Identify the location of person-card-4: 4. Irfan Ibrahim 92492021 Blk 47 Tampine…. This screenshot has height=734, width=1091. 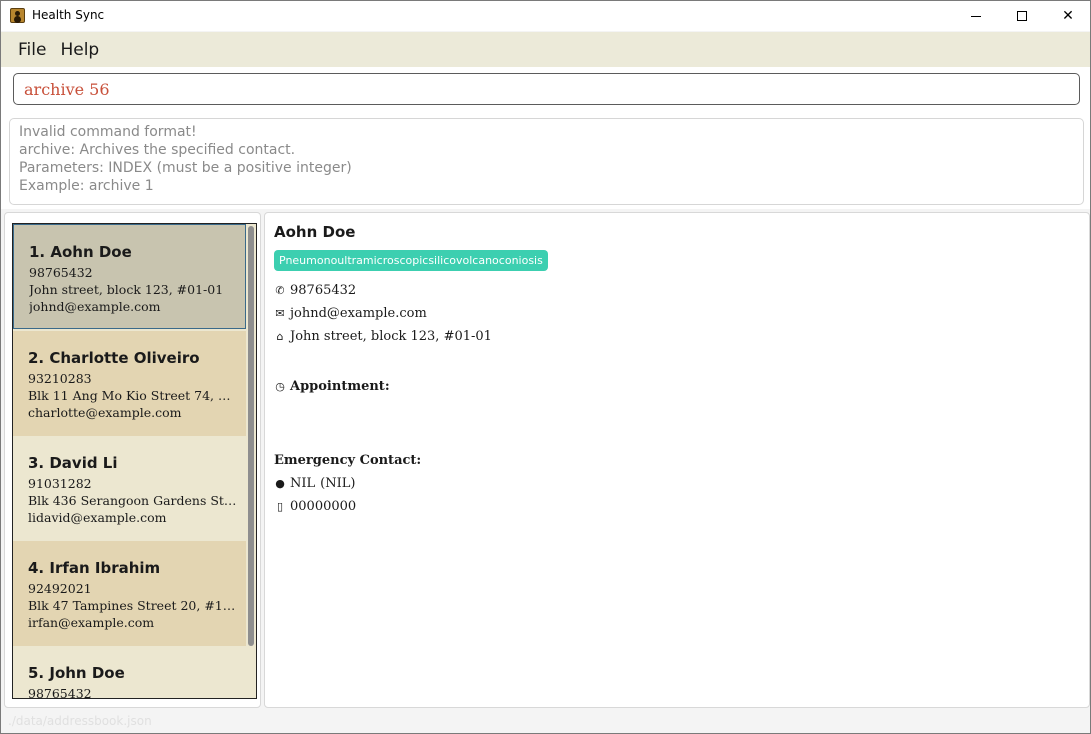
(129, 593).